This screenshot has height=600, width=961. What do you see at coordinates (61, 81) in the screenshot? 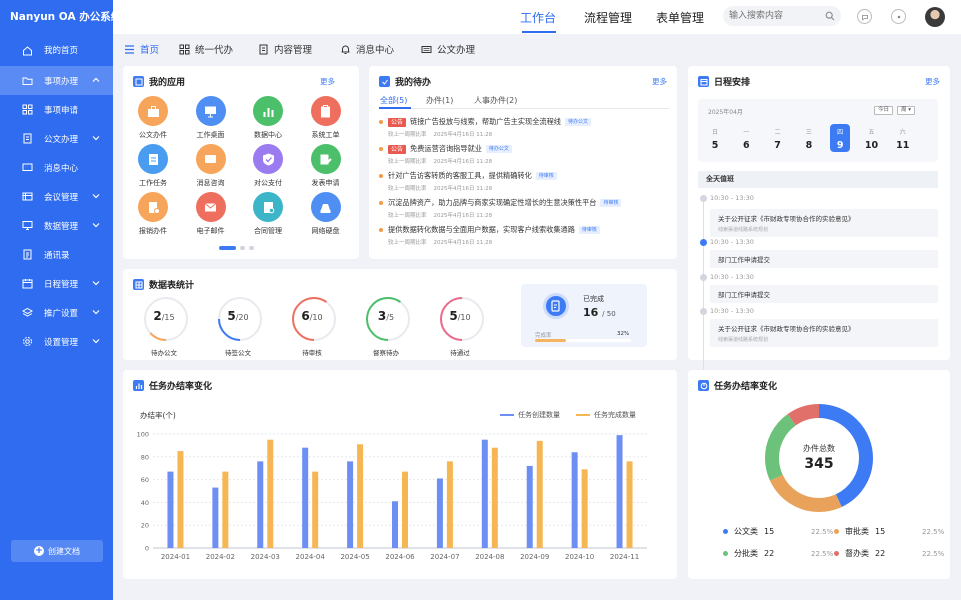
I see `sidebar-item-label: 事项办理` at bounding box center [61, 81].